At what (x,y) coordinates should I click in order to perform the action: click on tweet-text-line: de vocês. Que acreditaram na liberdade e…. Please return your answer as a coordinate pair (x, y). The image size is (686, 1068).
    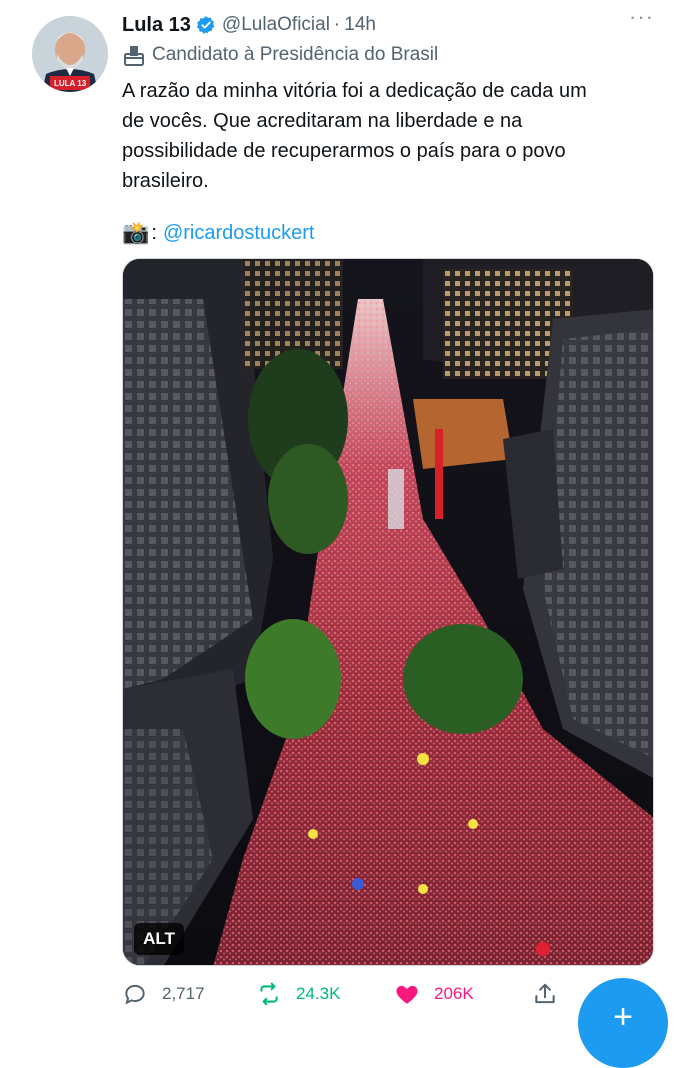
    Looking at the image, I should click on (322, 121).